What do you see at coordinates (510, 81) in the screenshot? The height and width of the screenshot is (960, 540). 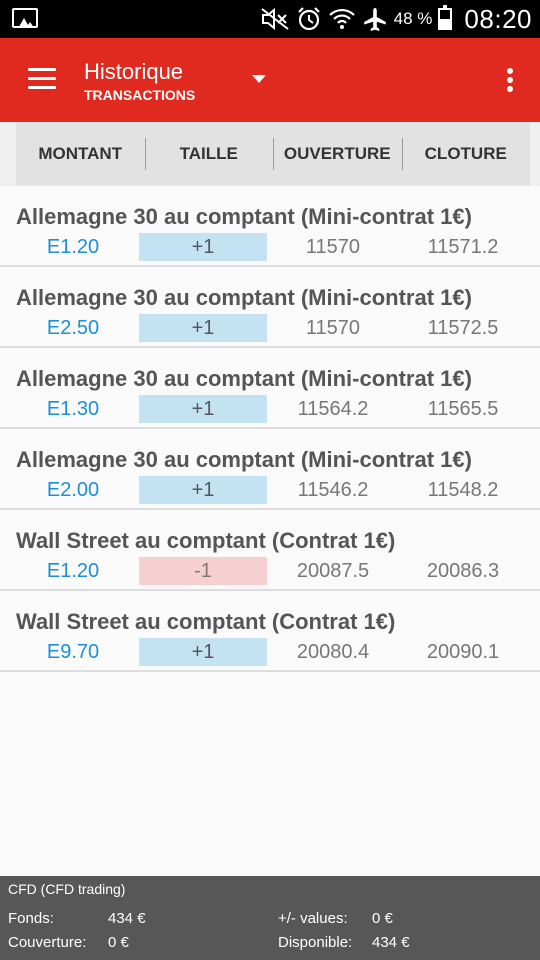 I see `overflow-menu-icon` at bounding box center [510, 81].